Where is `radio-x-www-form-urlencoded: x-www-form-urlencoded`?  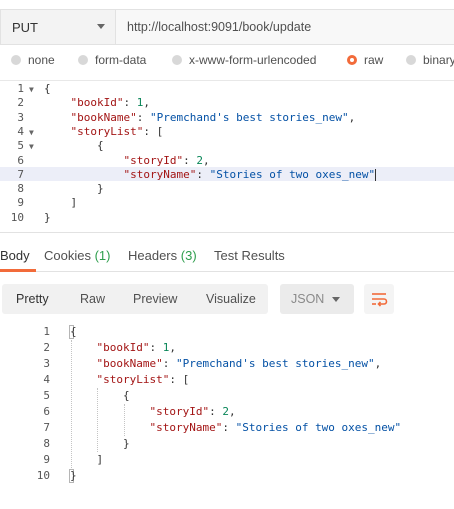
radio-x-www-form-urlencoded: x-www-form-urlencoded is located at coordinates (244, 60).